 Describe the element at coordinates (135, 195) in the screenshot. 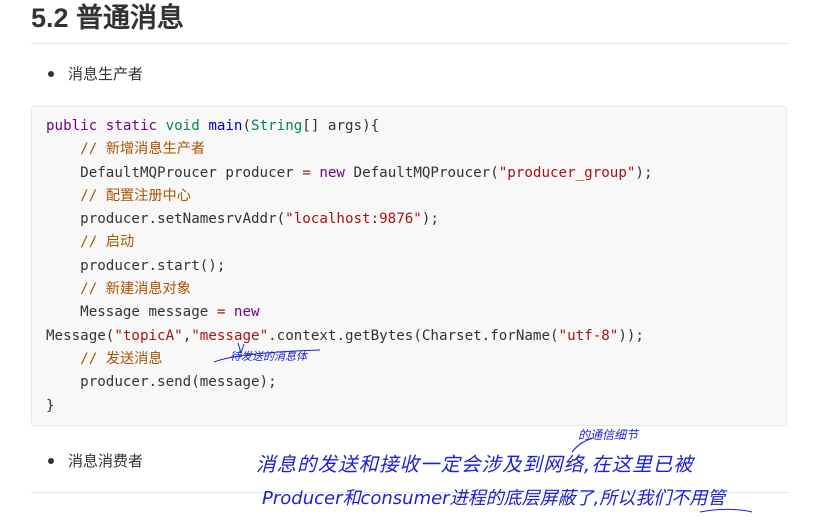

I see `code-comment: // 配置注册中心` at that location.